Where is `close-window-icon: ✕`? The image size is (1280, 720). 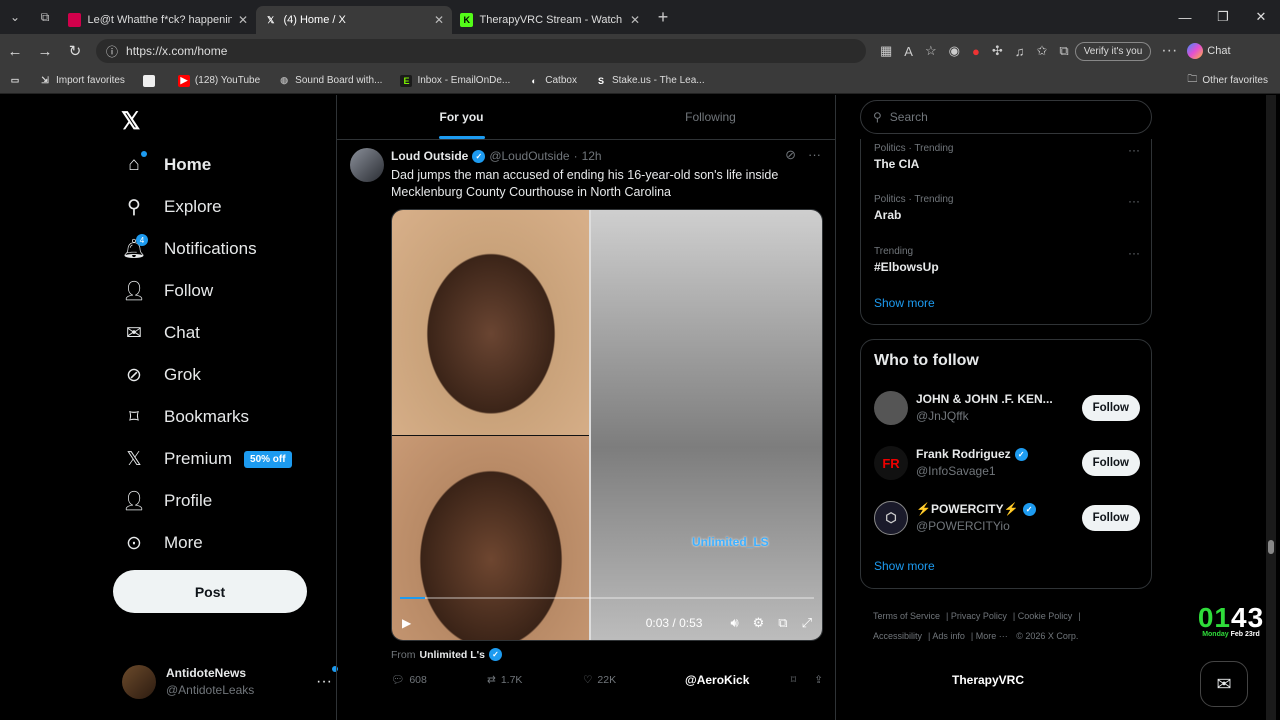
close-window-icon: ✕ is located at coordinates (1261, 17).